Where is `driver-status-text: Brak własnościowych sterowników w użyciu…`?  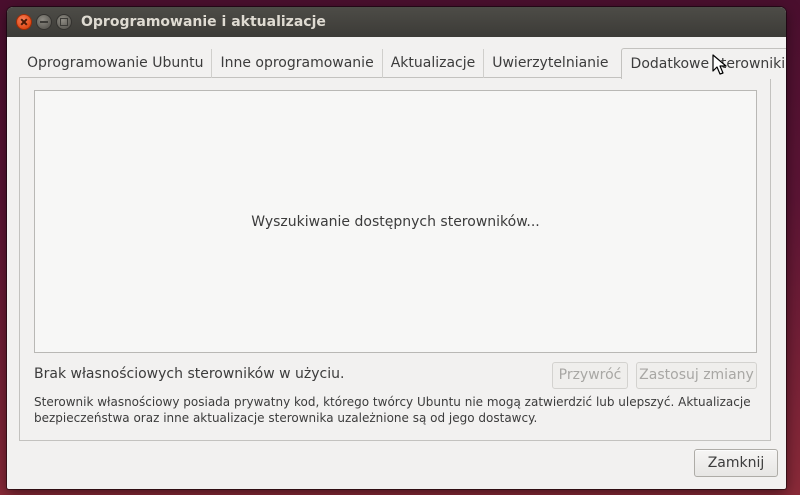
driver-status-text: Brak własnościowych sterowników w użyciu… is located at coordinates (189, 374).